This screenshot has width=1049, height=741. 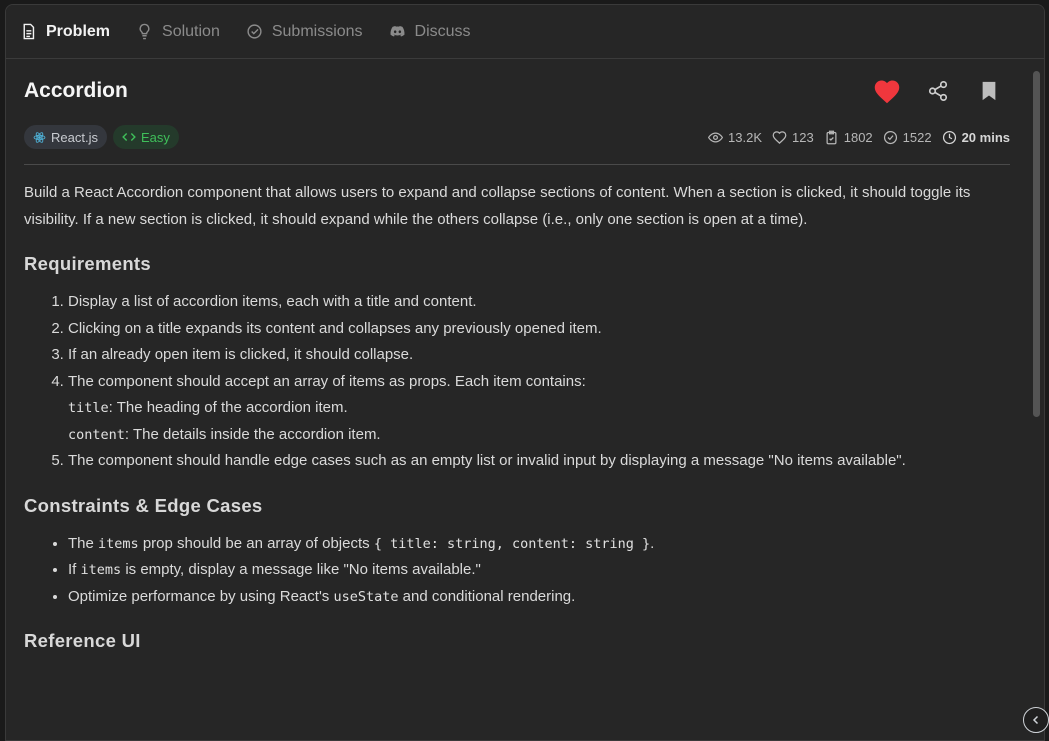 I want to click on requirements-heading: Requirements, so click(x=87, y=263).